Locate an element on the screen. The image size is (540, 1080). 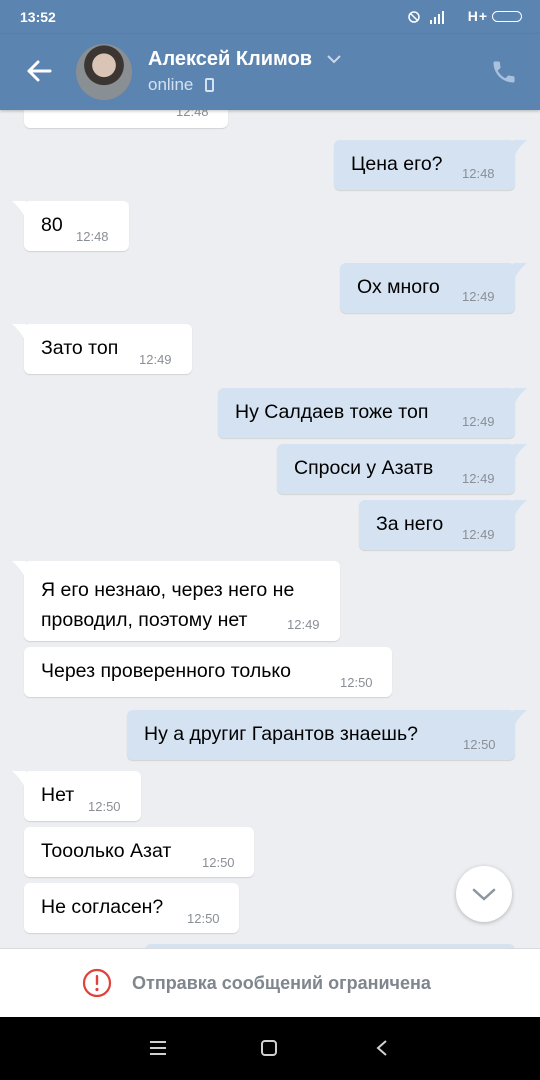
battery-icon is located at coordinates (507, 16).